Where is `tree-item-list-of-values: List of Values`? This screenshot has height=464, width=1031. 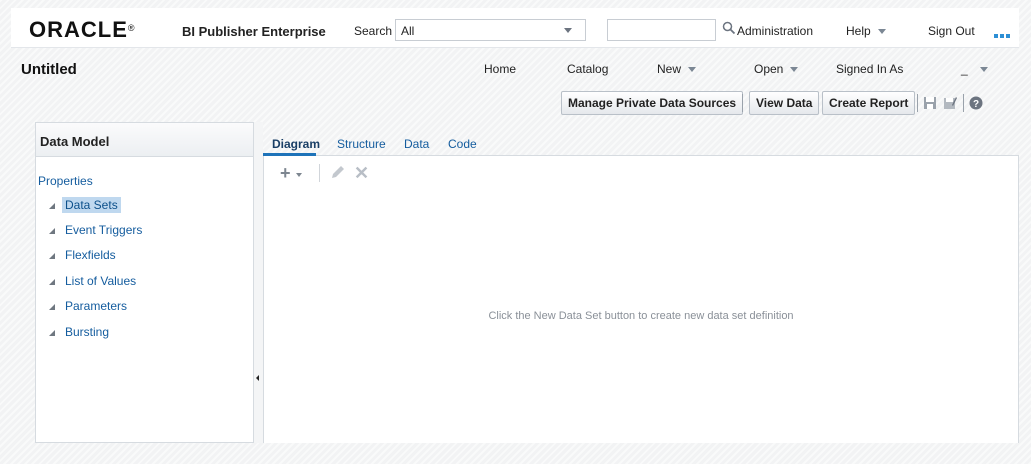
tree-item-list-of-values: List of Values is located at coordinates (94, 281).